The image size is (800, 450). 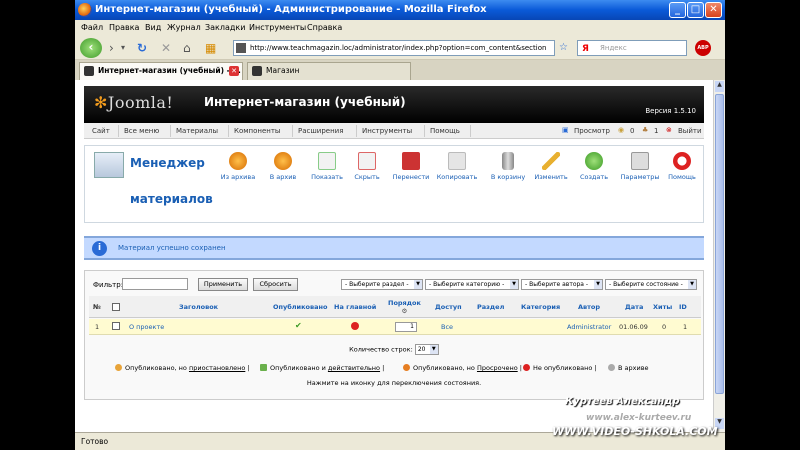 I want to click on forward-icon: ›, so click(x=111, y=48).